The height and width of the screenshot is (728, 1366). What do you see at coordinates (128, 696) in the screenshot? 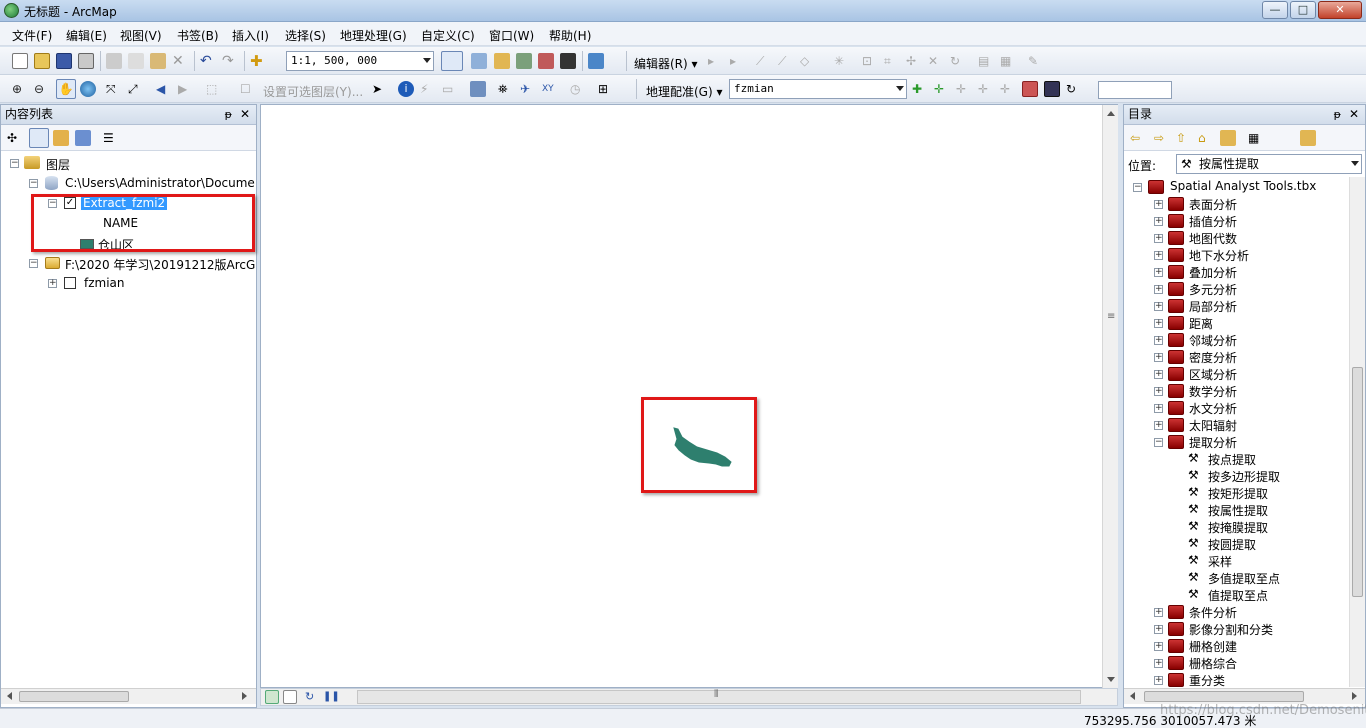
I see `toc-horizontal-scrollbar` at bounding box center [128, 696].